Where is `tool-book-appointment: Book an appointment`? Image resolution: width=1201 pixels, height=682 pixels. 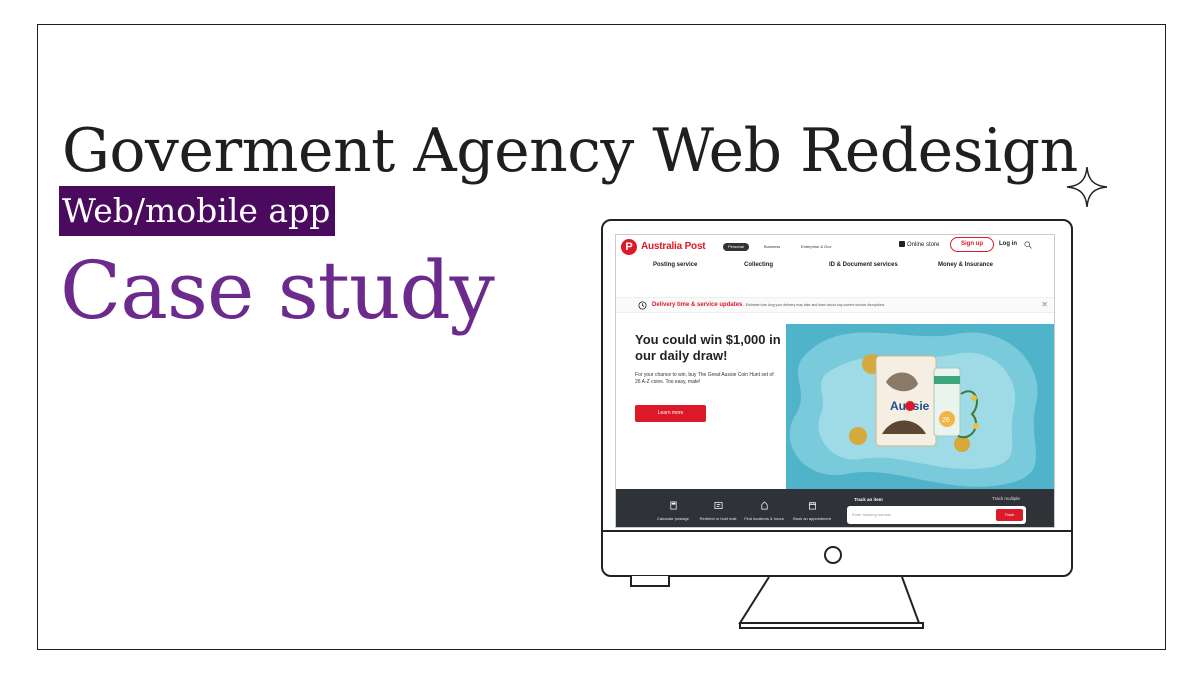
tool-book-appointment: Book an appointment is located at coordinates (812, 511).